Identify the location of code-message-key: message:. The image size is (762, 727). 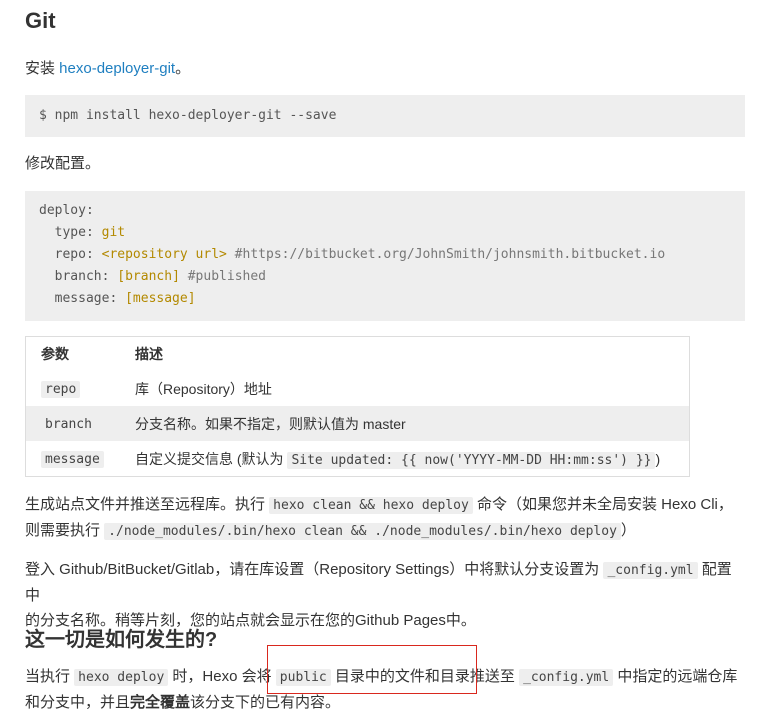
(82, 298).